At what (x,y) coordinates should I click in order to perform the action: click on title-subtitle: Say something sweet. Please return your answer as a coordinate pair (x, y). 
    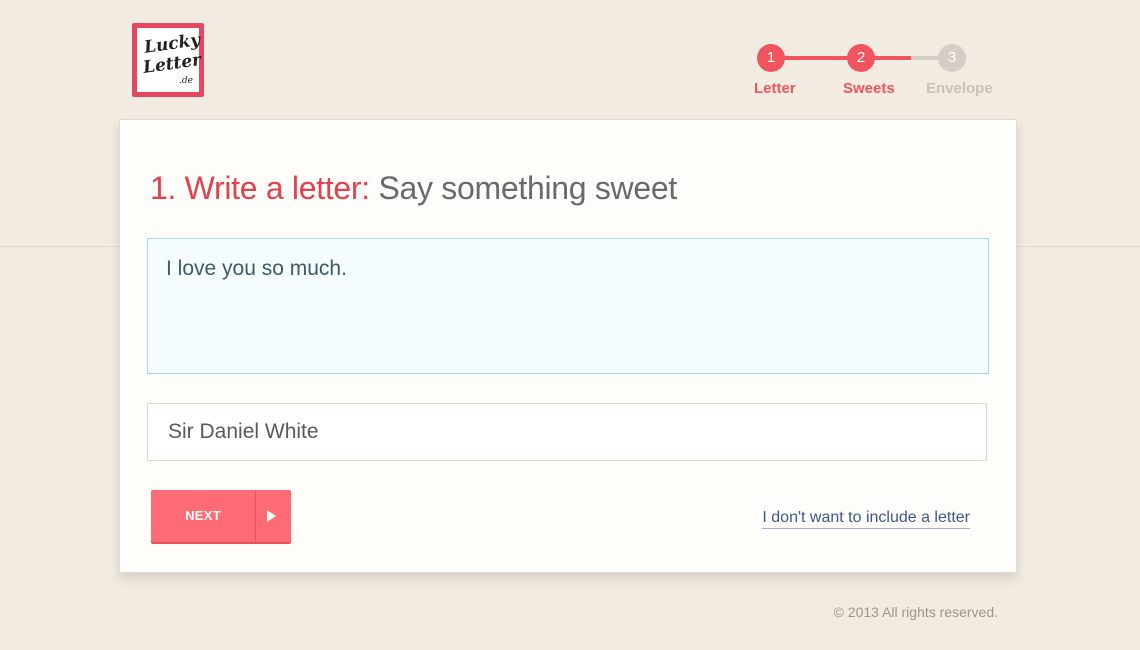
    Looking at the image, I should click on (527, 188).